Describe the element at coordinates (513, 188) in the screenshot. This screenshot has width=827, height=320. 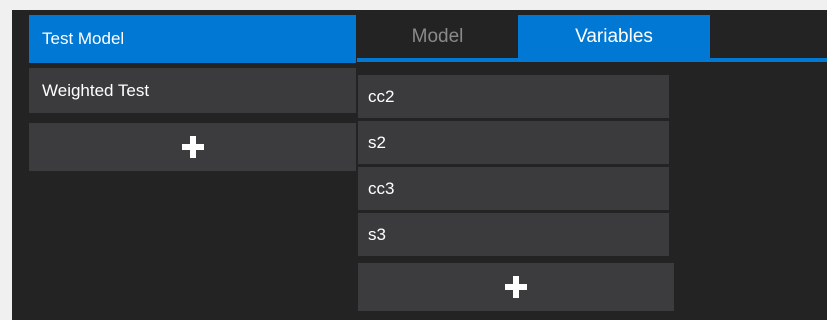
I see `variable-item-cc3: cc3` at that location.